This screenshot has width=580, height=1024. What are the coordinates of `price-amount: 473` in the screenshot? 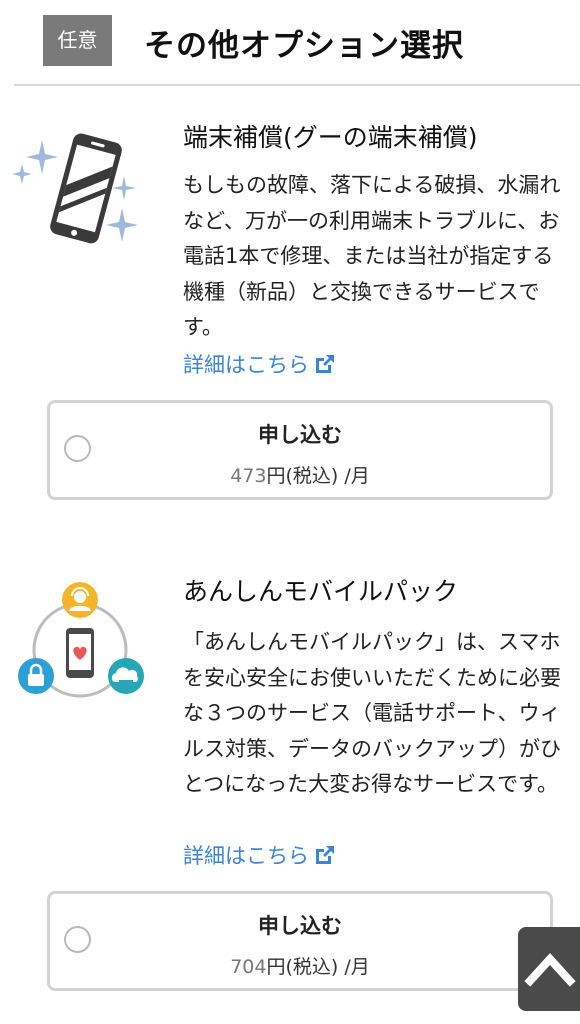 It's located at (248, 476).